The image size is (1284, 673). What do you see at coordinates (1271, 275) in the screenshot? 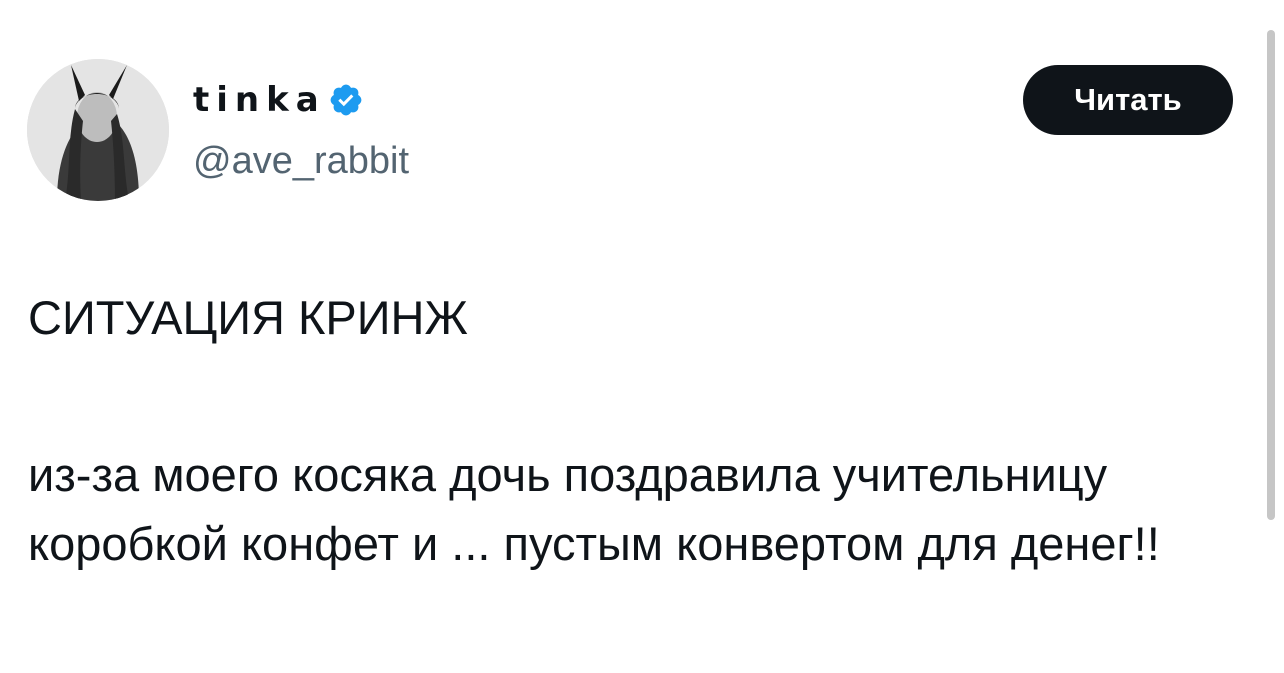
I see `scrollbar` at bounding box center [1271, 275].